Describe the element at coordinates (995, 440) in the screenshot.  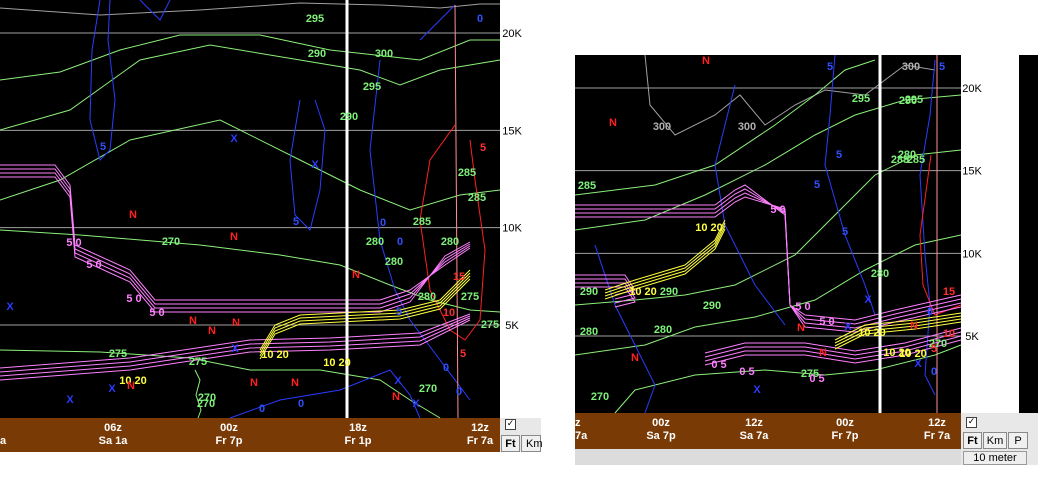
I see `right-unit-km-button: Km` at that location.